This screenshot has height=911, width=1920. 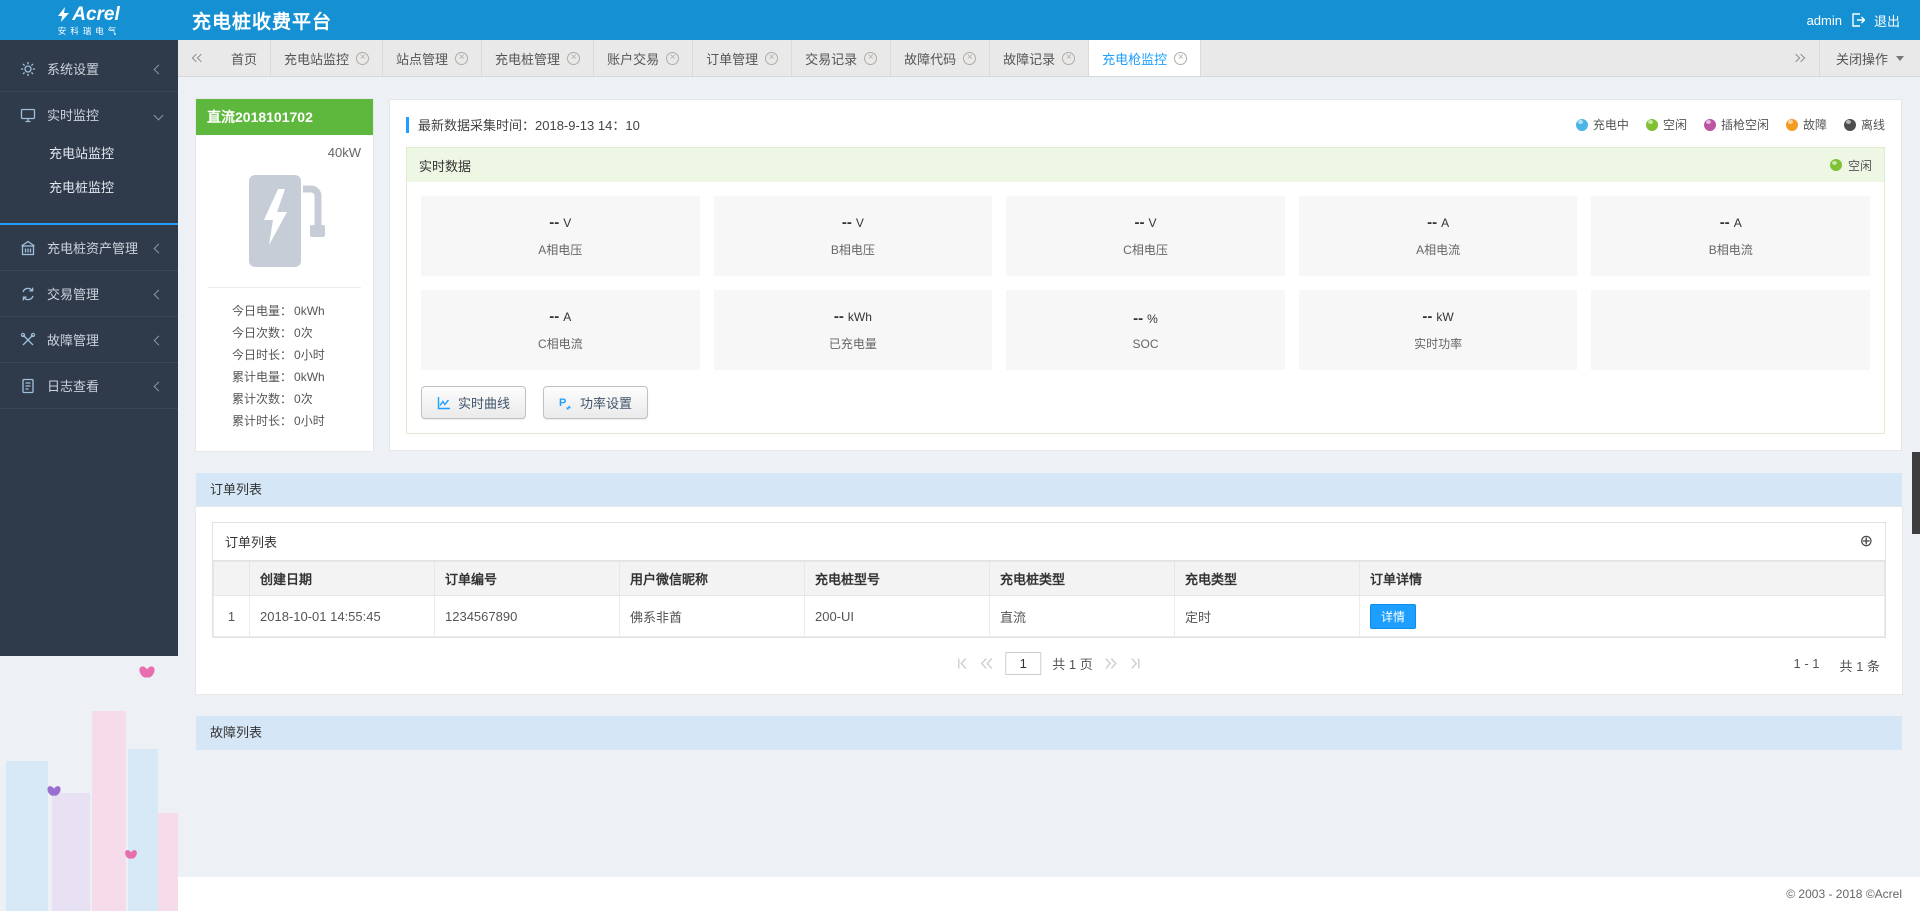 What do you see at coordinates (278, 421) in the screenshot?
I see `stat-total-duration: 累计时长： 0小时` at bounding box center [278, 421].